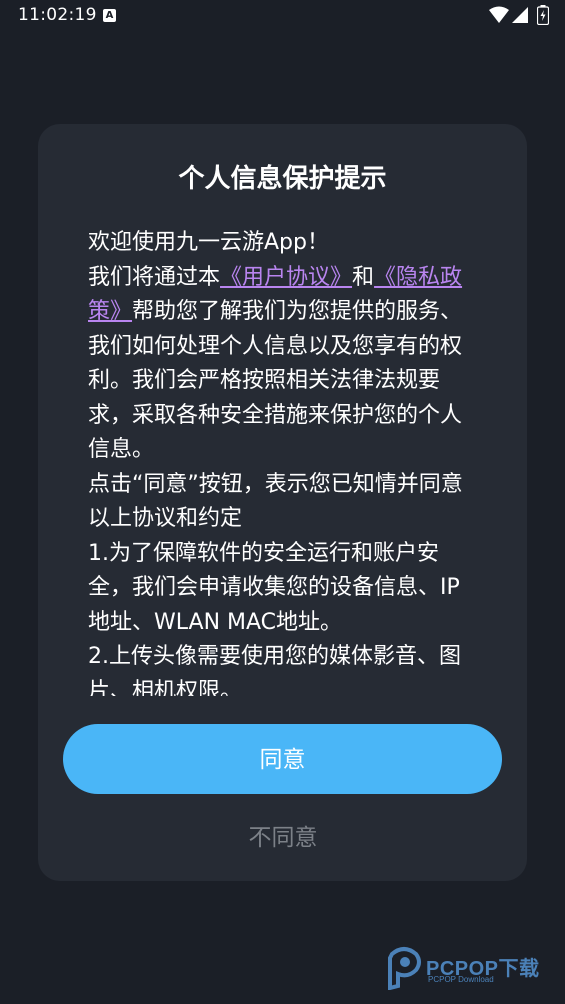 The width and height of the screenshot is (565, 1004). Describe the element at coordinates (404, 968) in the screenshot. I see `pcpop-logo-icon` at that location.